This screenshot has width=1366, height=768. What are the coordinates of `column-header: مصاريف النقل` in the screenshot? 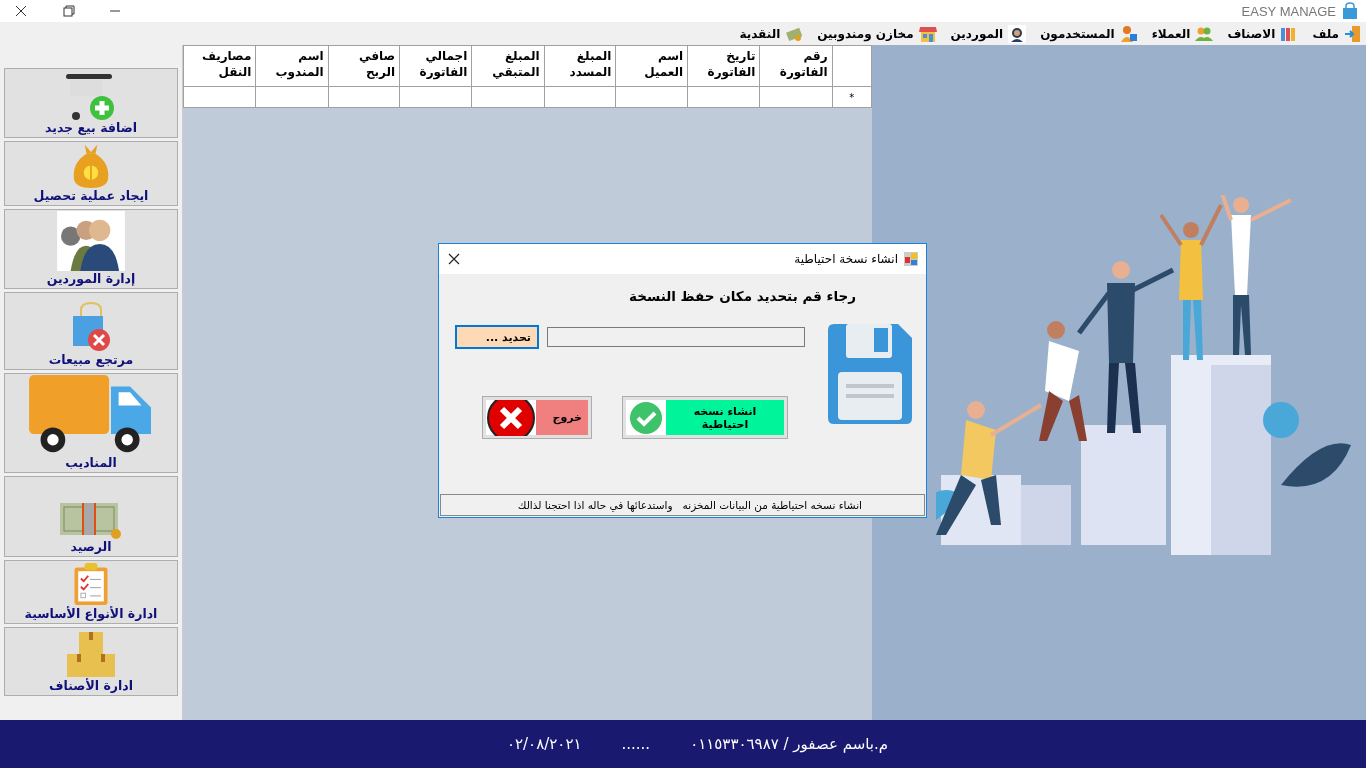 It's located at (219, 66).